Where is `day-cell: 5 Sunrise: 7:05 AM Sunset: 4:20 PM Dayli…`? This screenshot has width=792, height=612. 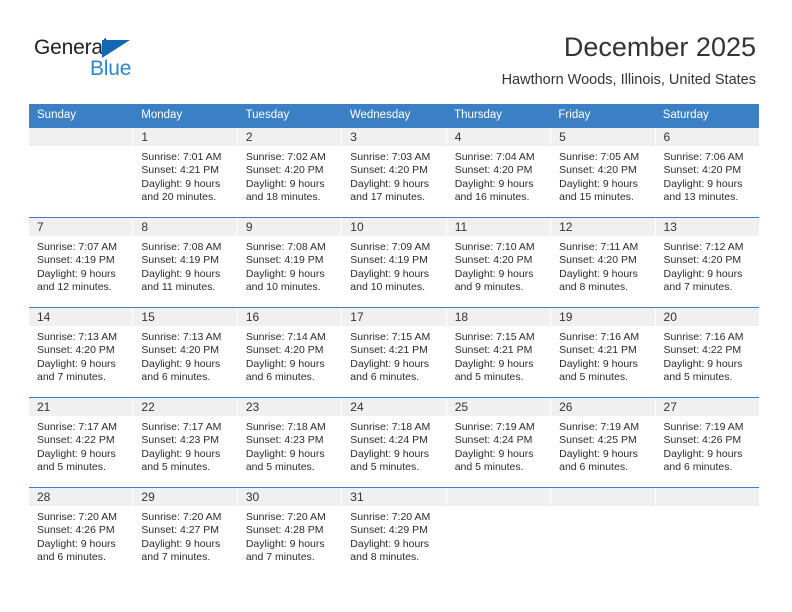
day-cell: 5 Sunrise: 7:05 AM Sunset: 4:20 PM Dayli… is located at coordinates (603, 172).